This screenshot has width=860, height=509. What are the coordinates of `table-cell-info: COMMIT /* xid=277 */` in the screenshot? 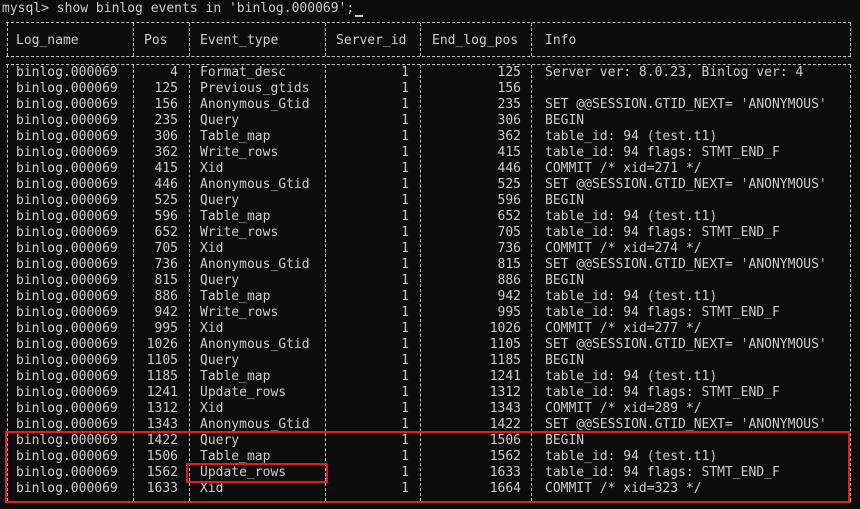 It's located at (623, 328).